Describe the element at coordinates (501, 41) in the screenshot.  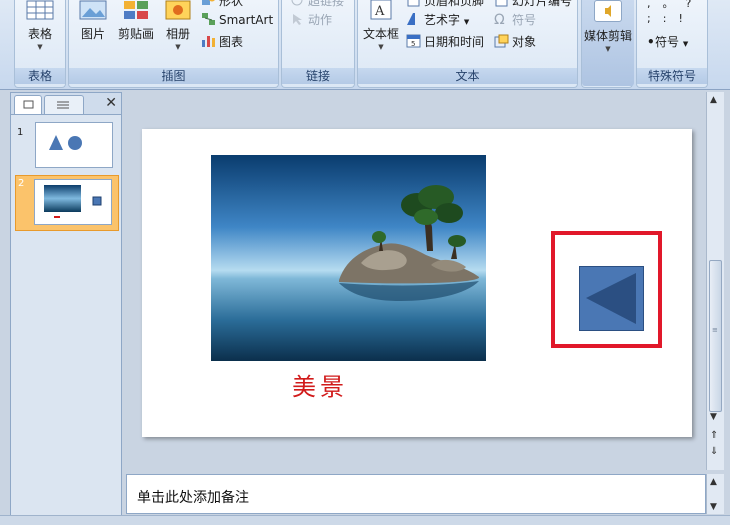
I see `object-icon` at that location.